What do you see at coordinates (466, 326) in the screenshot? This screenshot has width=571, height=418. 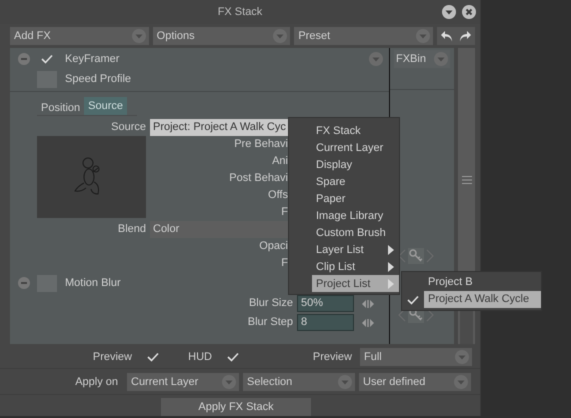 I see `scrollbar-thumb` at bounding box center [466, 326].